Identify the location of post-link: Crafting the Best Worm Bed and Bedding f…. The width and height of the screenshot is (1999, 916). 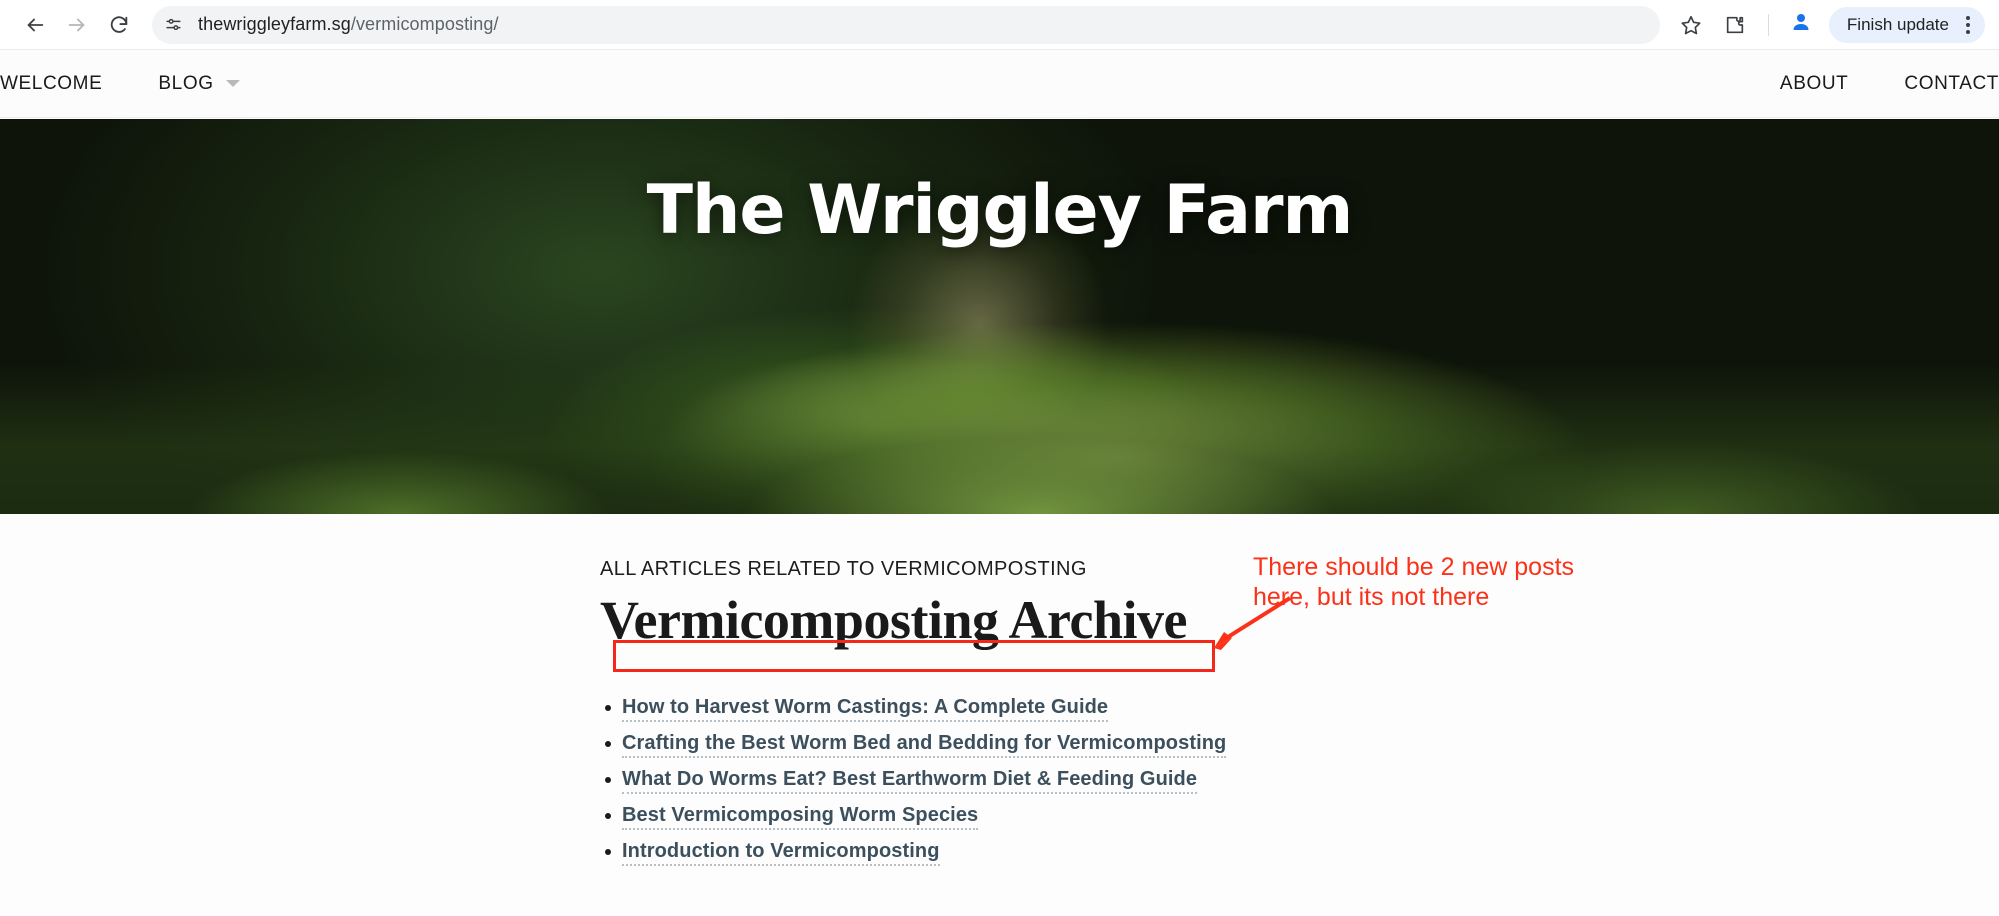
(924, 745).